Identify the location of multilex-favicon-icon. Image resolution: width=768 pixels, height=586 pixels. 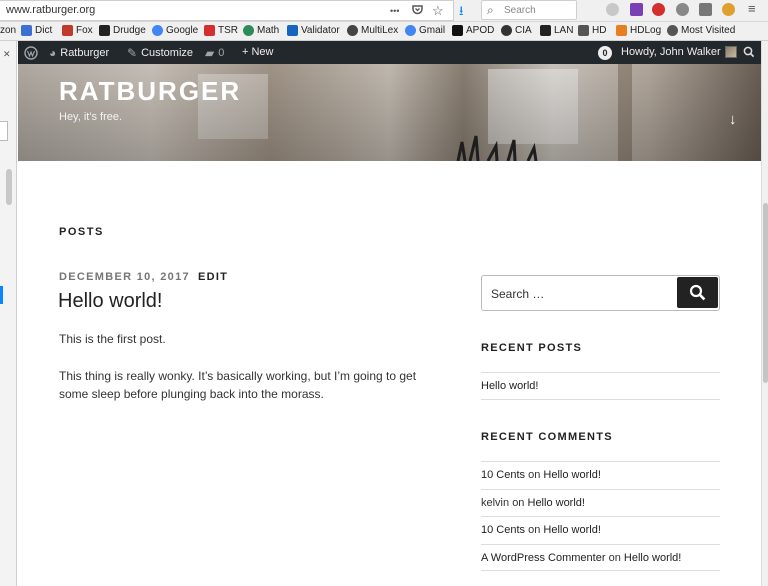
(352, 30).